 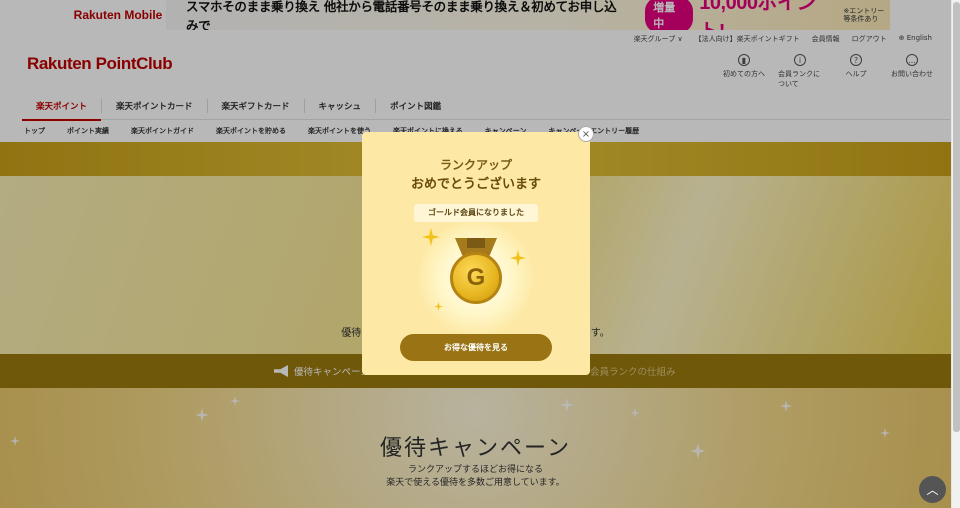 I want to click on modal-title-line2: おめでとうございます, so click(x=475, y=184).